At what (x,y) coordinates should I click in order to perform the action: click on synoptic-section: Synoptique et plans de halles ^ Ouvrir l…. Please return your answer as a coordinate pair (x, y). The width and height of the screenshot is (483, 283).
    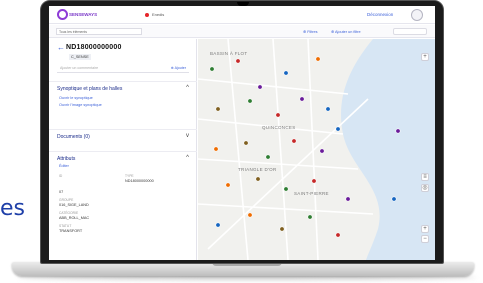
    Looking at the image, I should click on (123, 99).